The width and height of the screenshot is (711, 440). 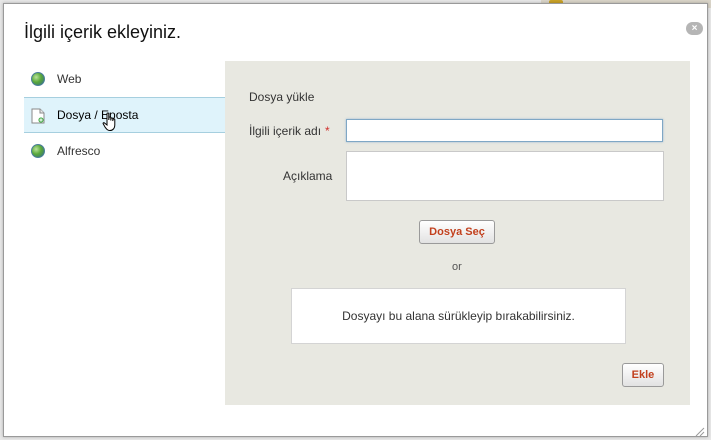 I want to click on sidebar-item-file-email: Dosya / Eposta, so click(x=124, y=115).